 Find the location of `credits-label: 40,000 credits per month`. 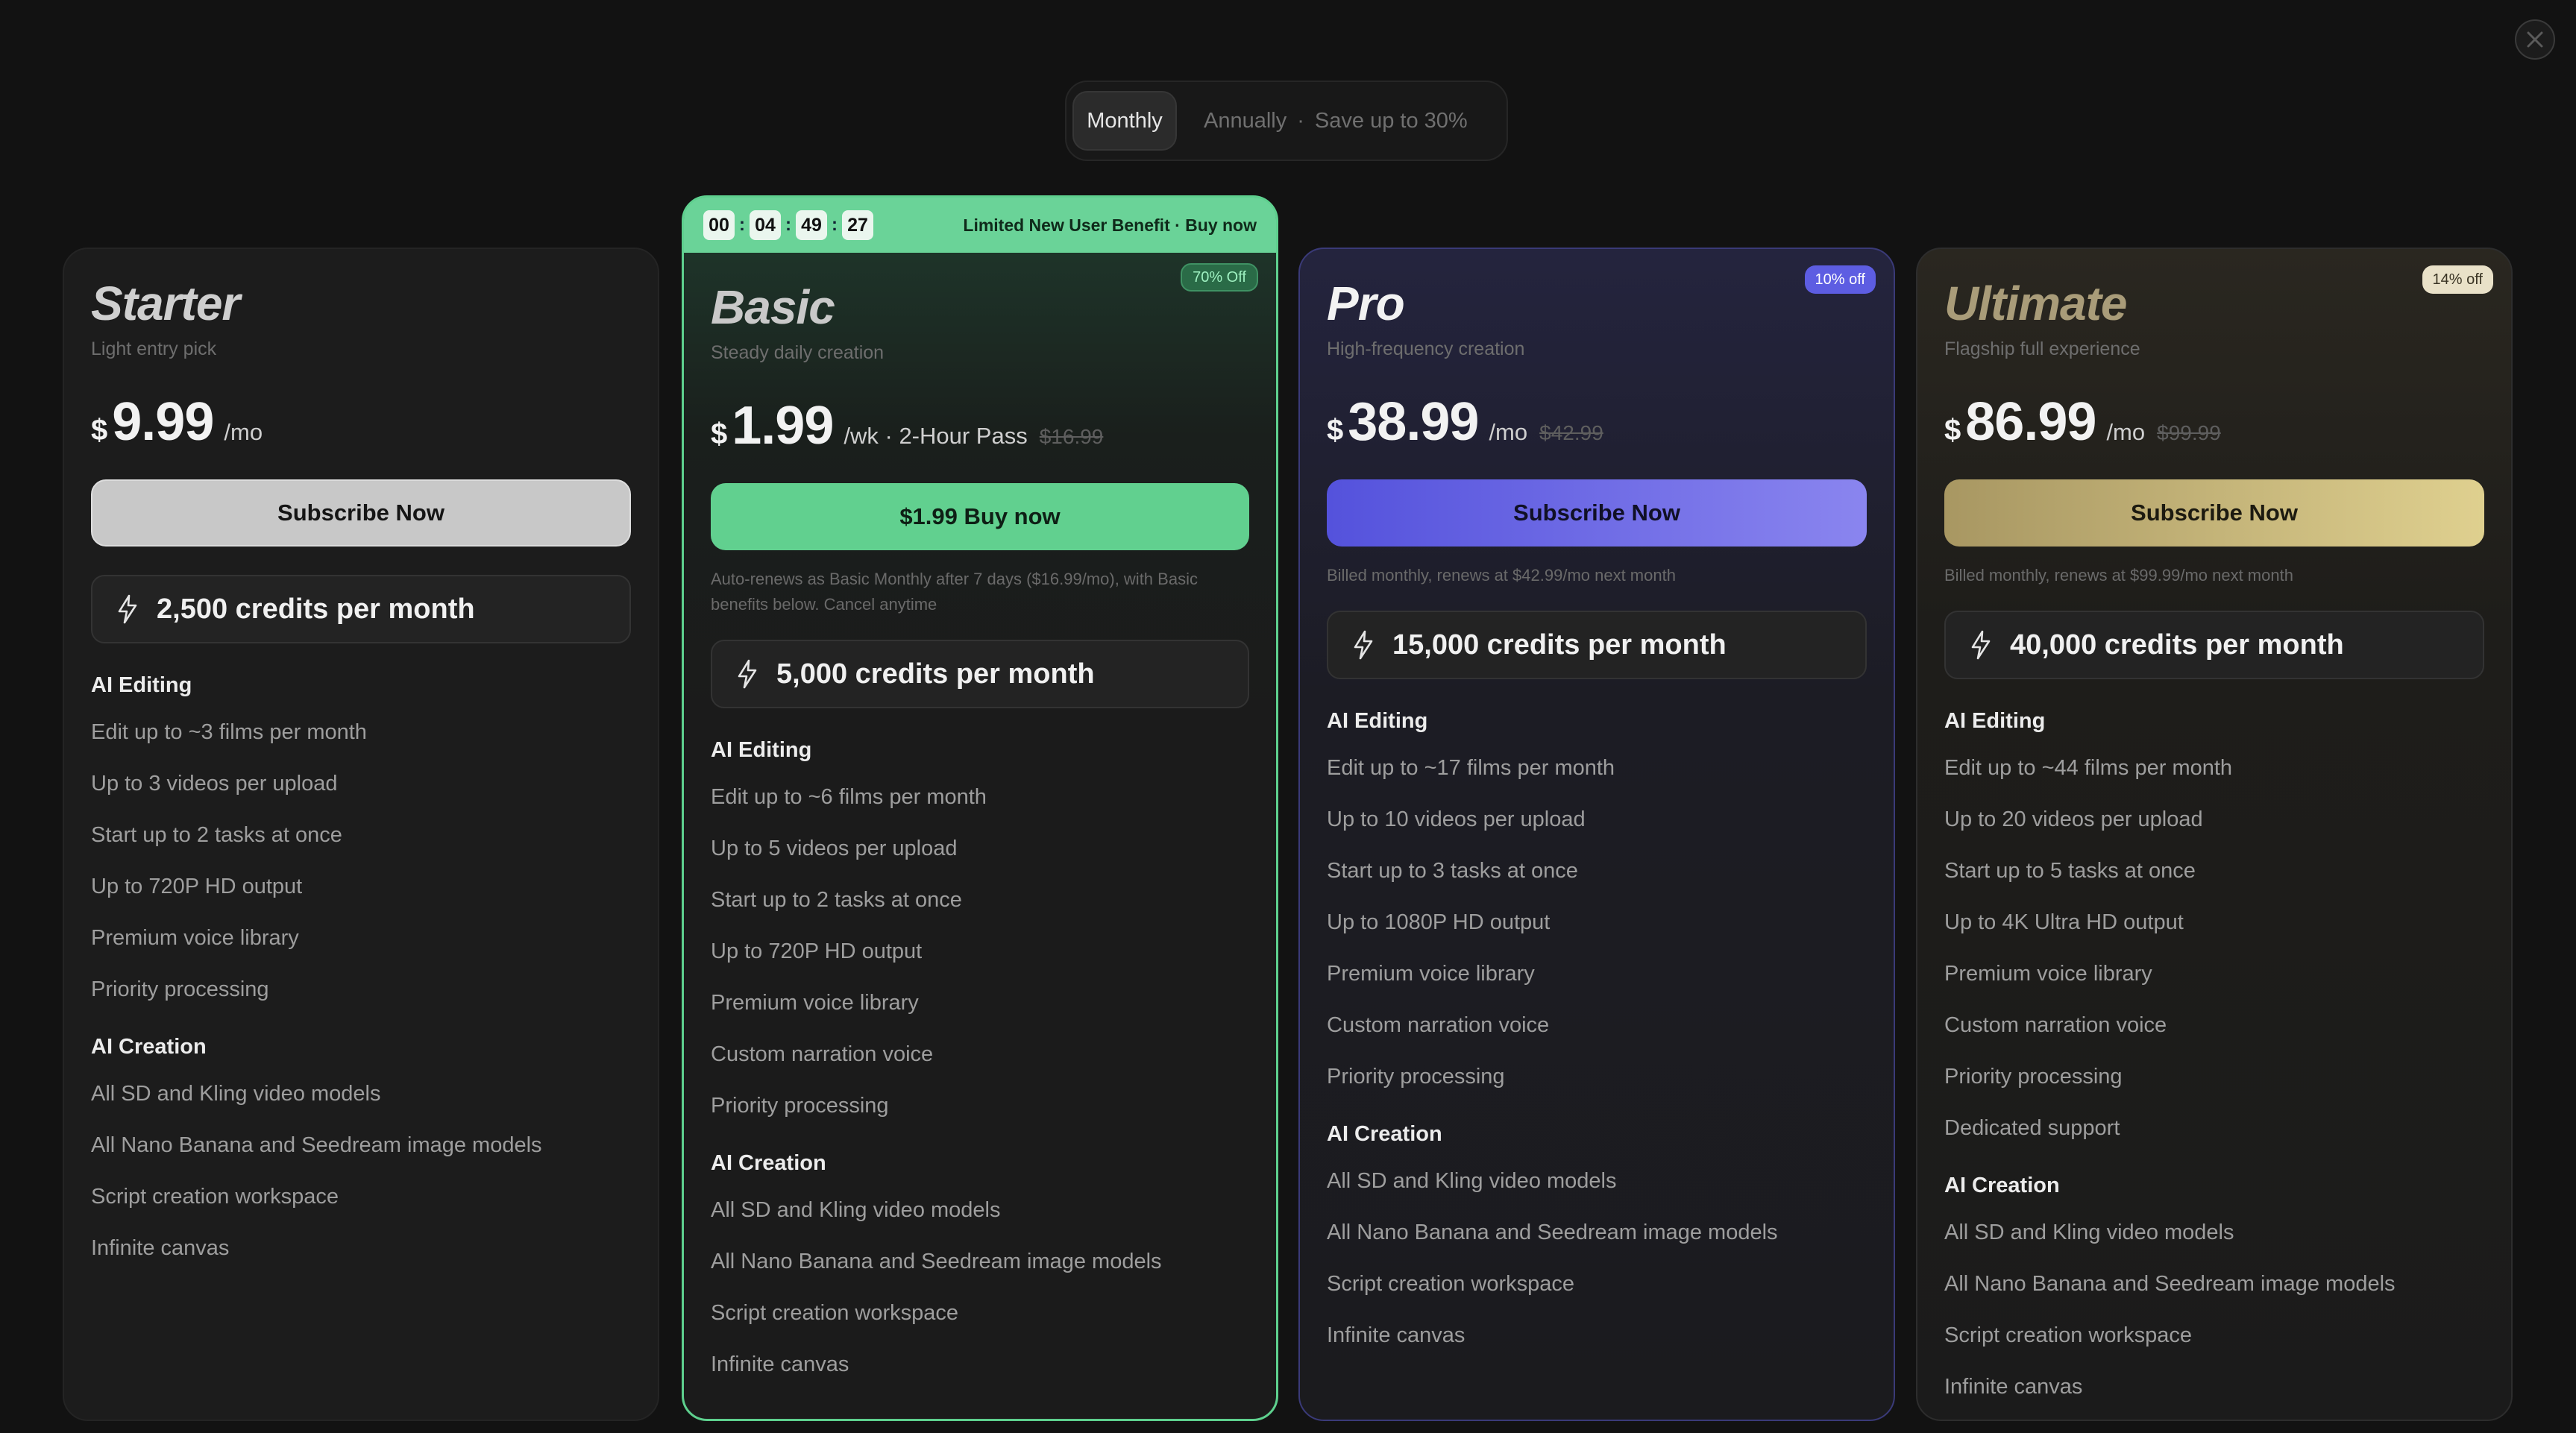

credits-label: 40,000 credits per month is located at coordinates (2177, 645).